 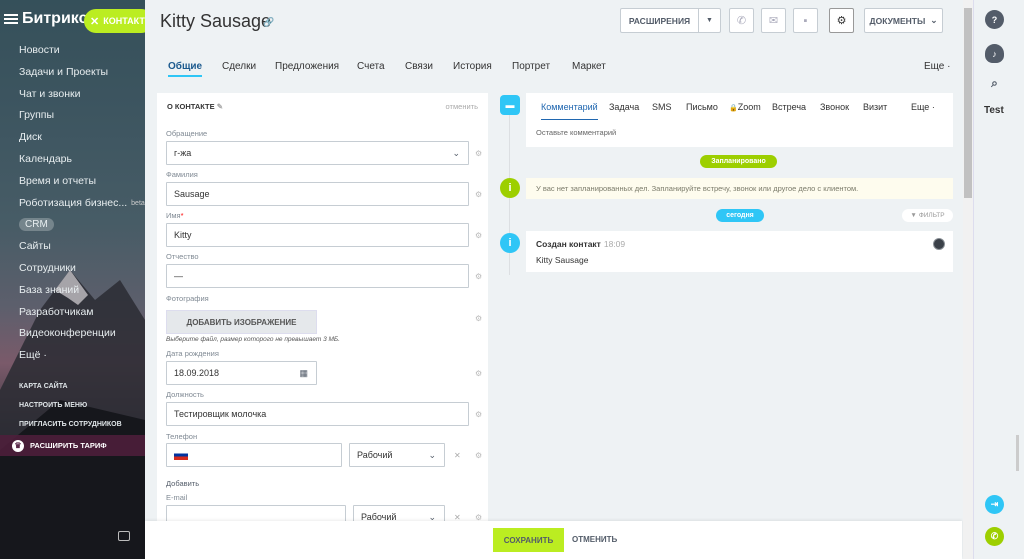 What do you see at coordinates (670, 20) in the screenshot?
I see `extensions-button: РАСШИРЕНИЯ ▼` at bounding box center [670, 20].